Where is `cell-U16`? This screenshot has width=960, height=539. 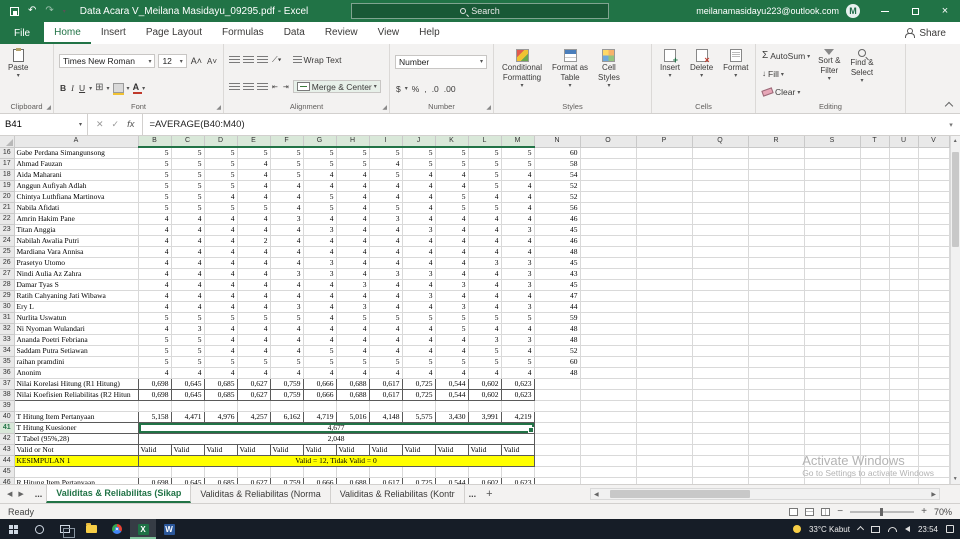 cell-U16 is located at coordinates (904, 153).